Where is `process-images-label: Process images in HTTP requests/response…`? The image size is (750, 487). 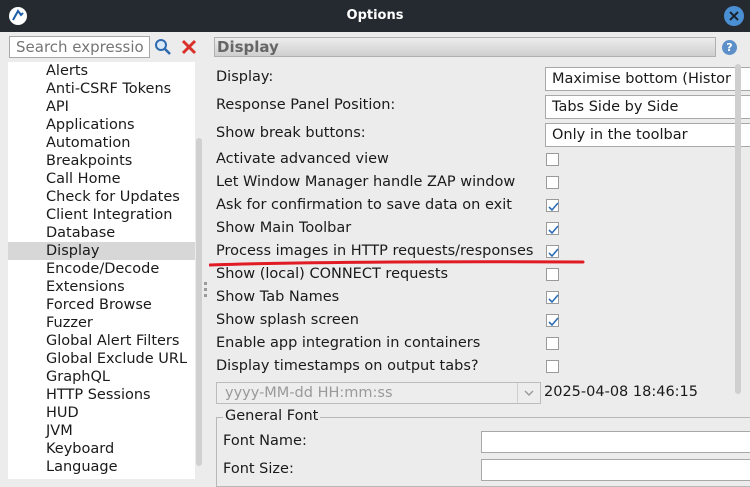
process-images-label: Process images in HTTP requests/response… is located at coordinates (375, 251).